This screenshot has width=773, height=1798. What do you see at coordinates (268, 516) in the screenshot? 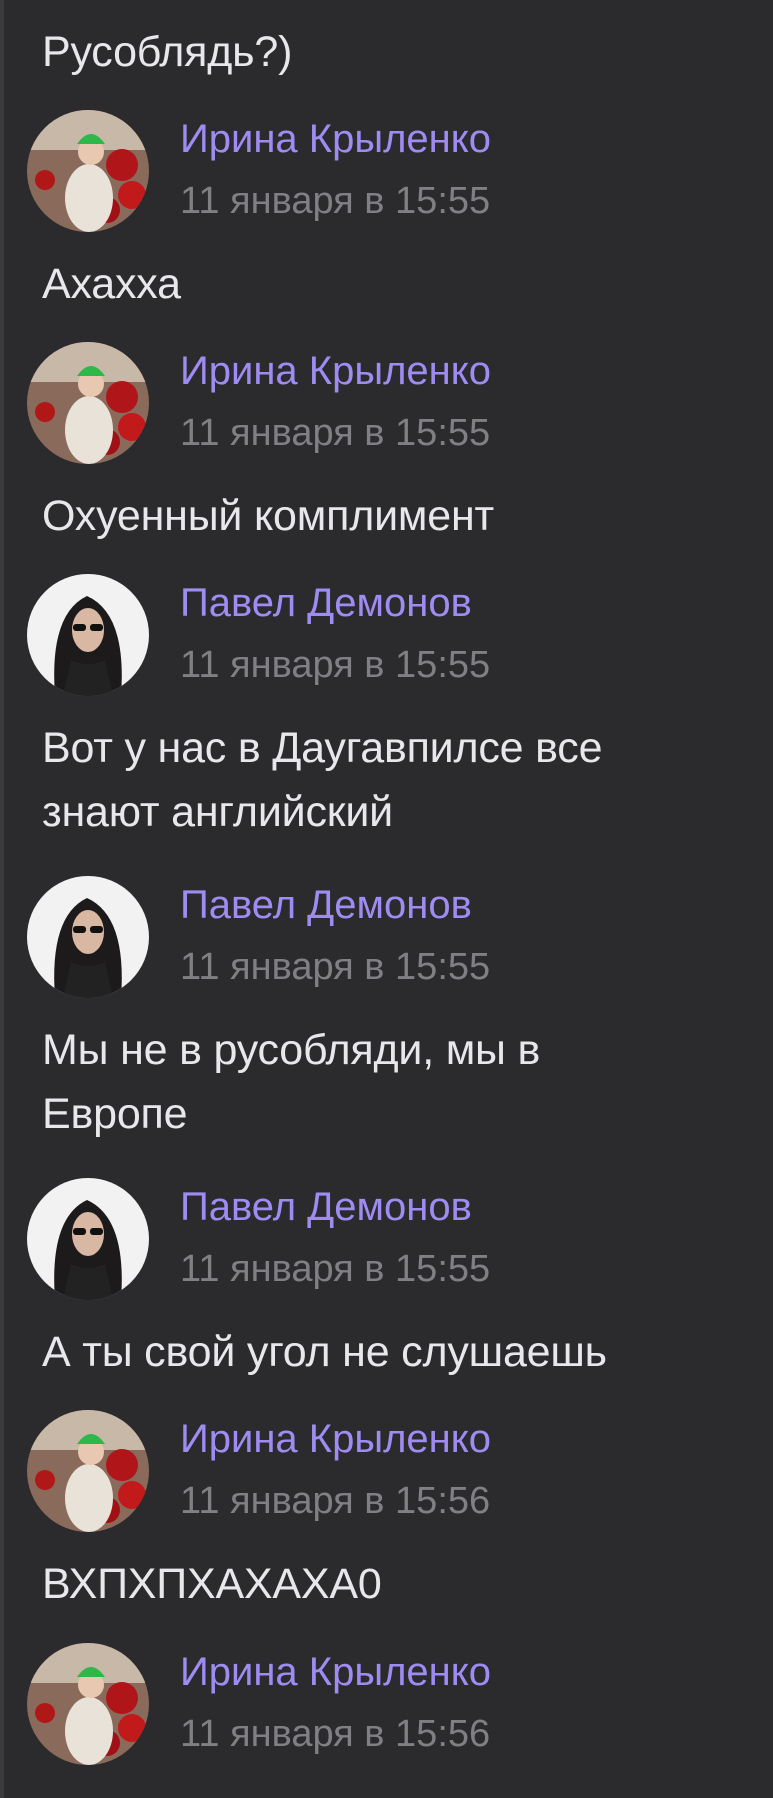
I see `message-text: Охуенный комплимент` at bounding box center [268, 516].